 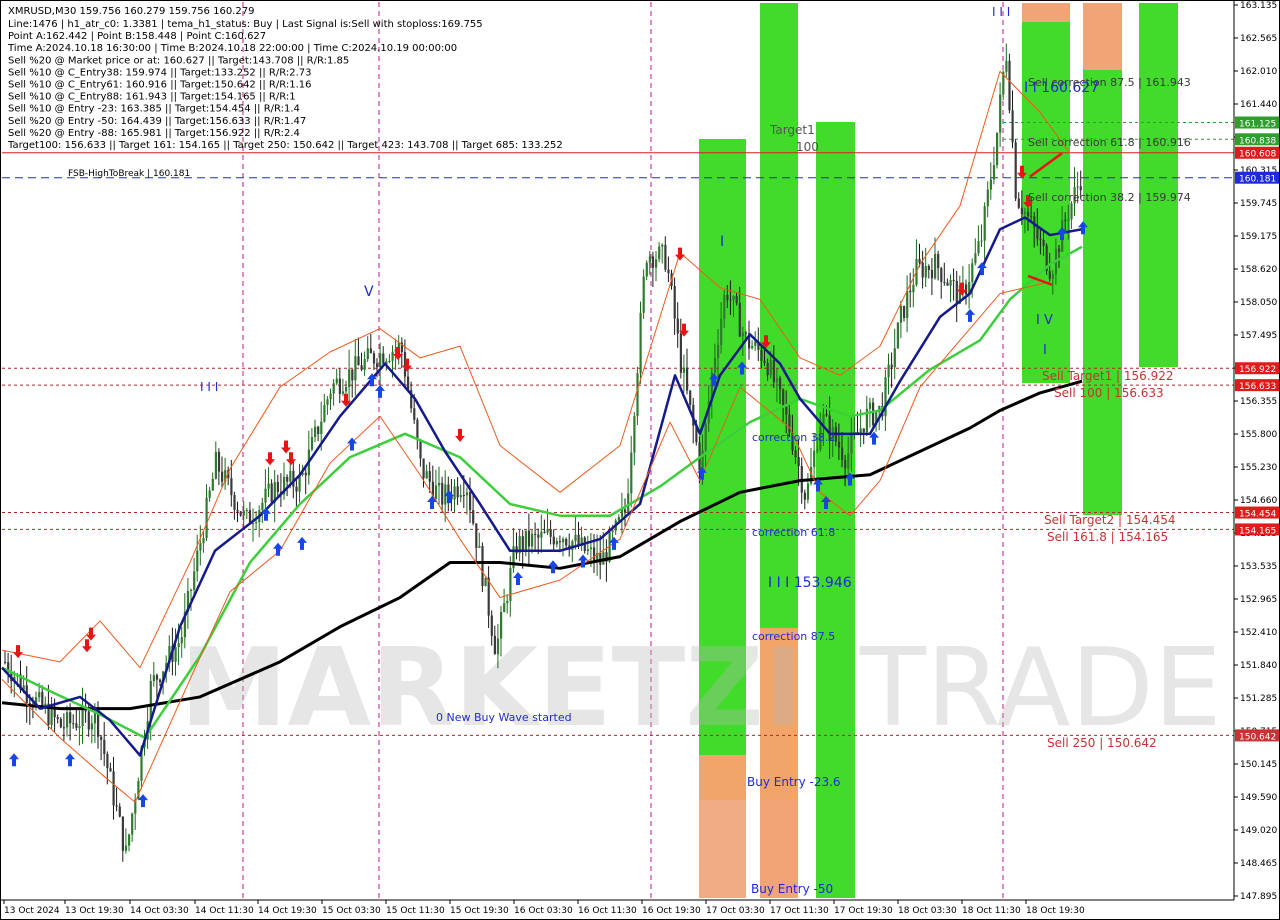 I want to click on price-label-text: 161.125, so click(x=1257, y=125).